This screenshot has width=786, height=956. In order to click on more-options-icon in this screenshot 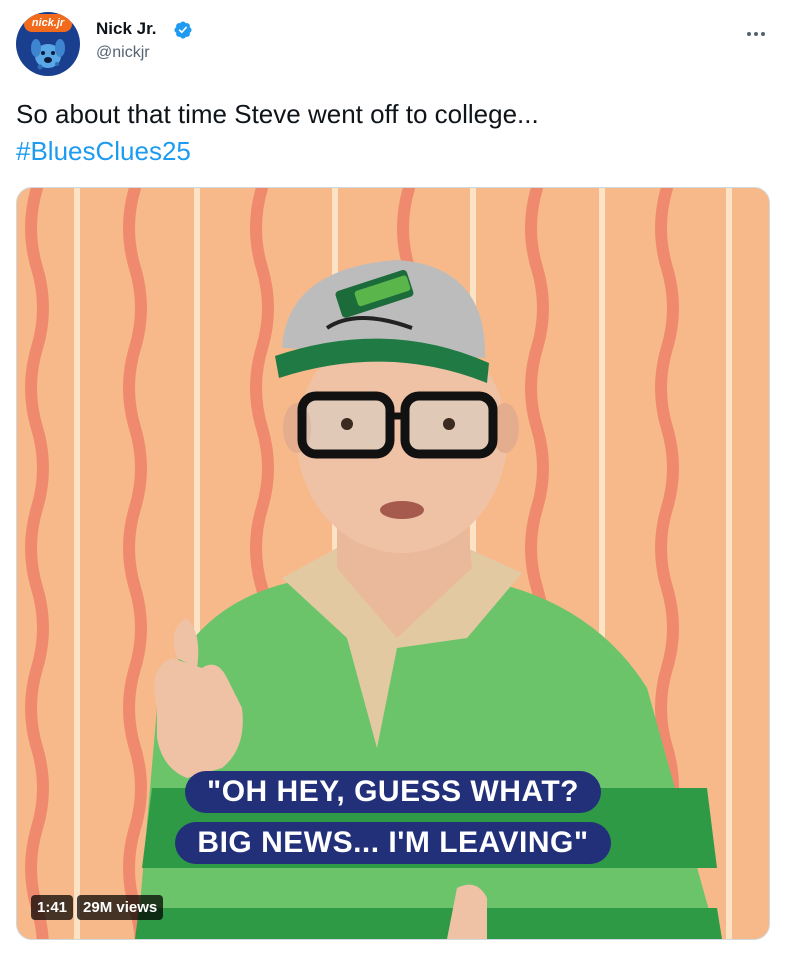, I will do `click(756, 34)`.